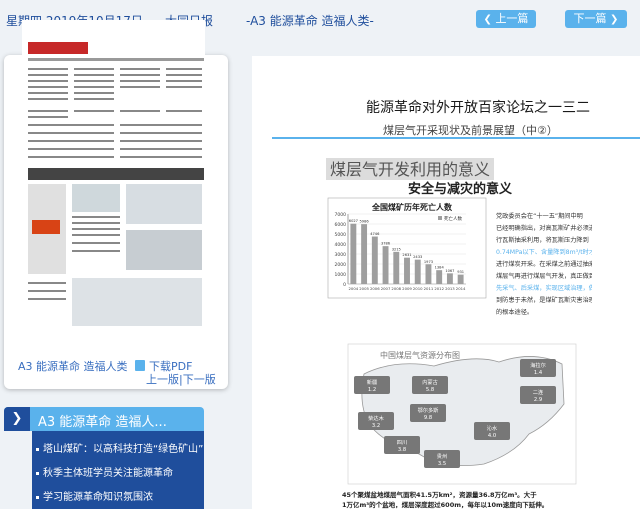  What do you see at coordinates (386, 288) in the screenshot?
I see `x-tick-label: 2007` at bounding box center [386, 288].